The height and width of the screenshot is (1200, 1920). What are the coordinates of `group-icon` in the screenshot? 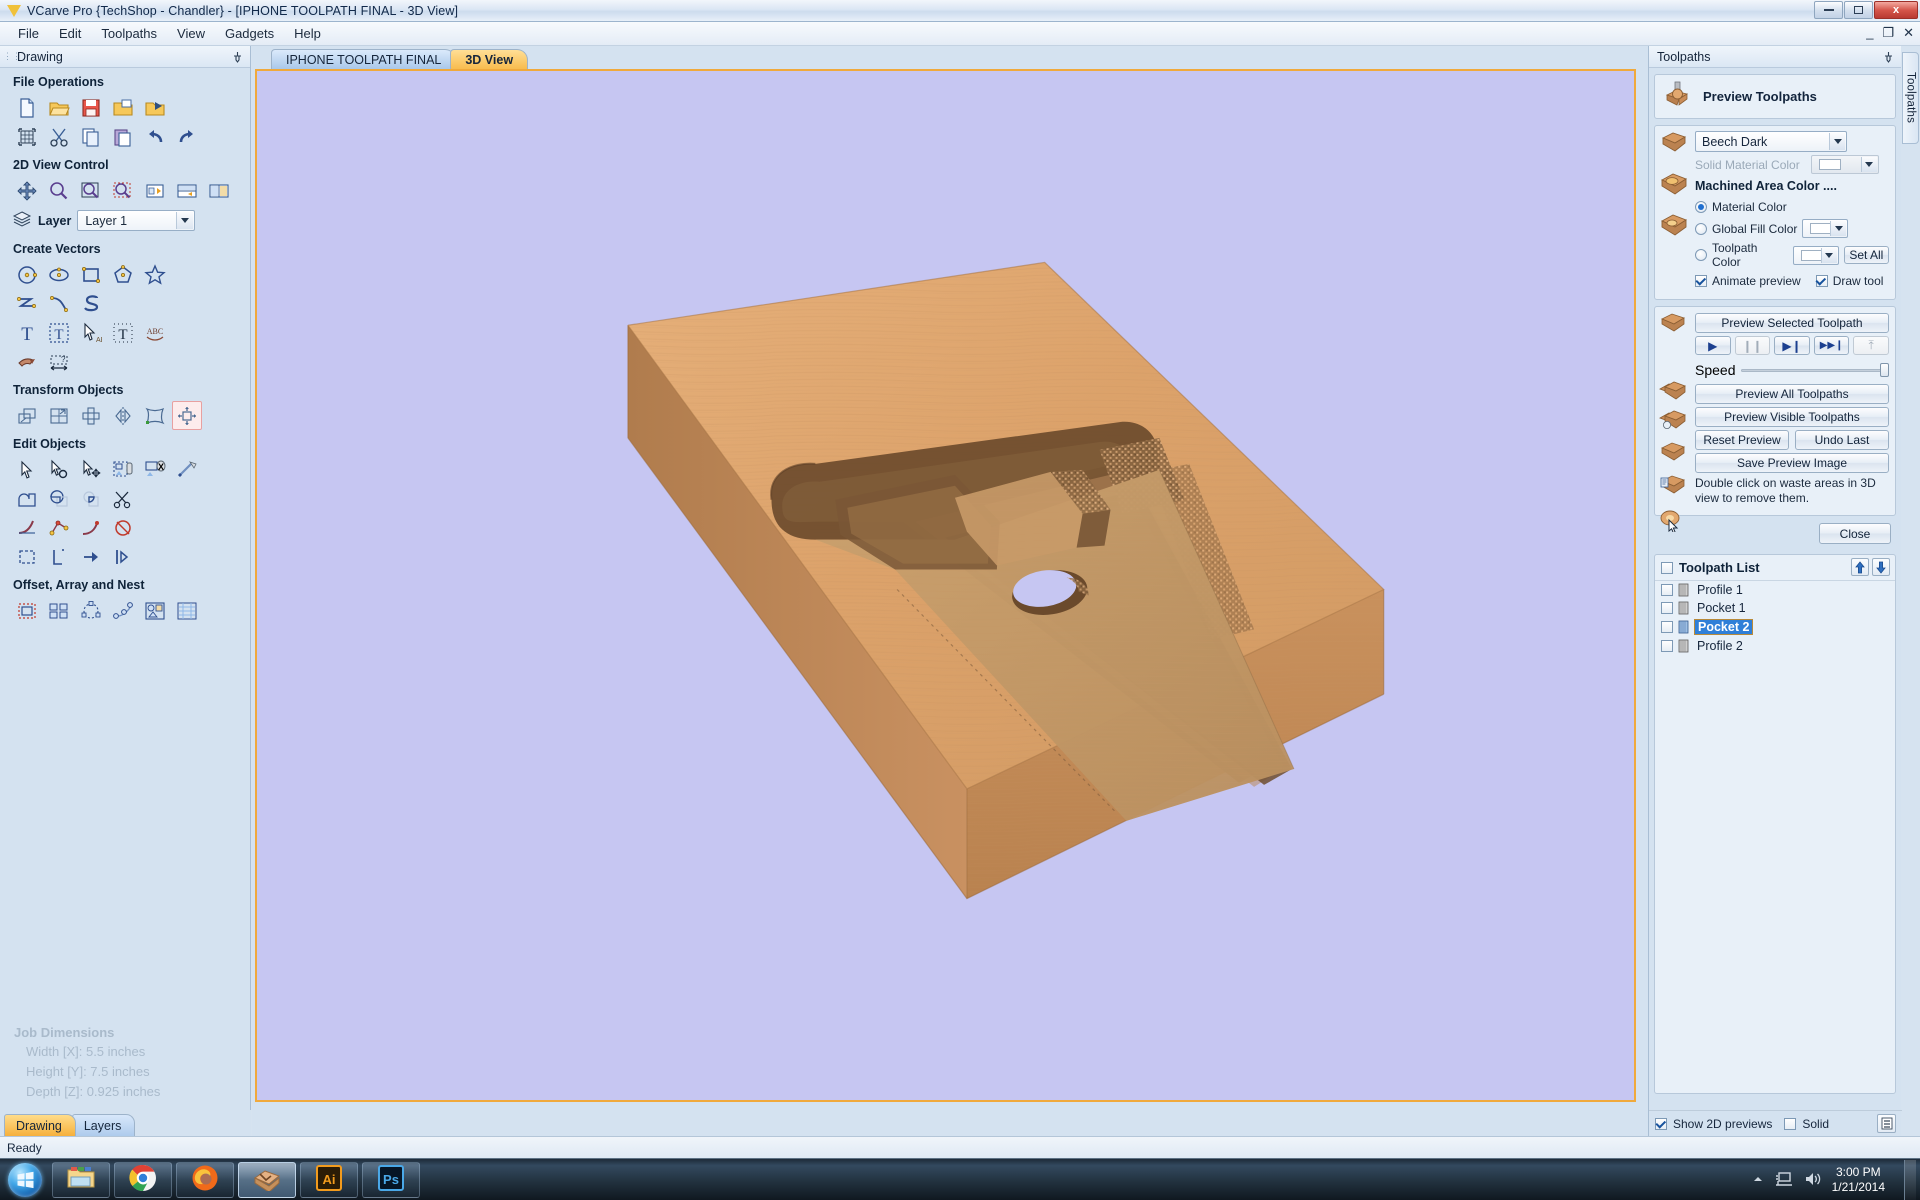 It's located at (123, 469).